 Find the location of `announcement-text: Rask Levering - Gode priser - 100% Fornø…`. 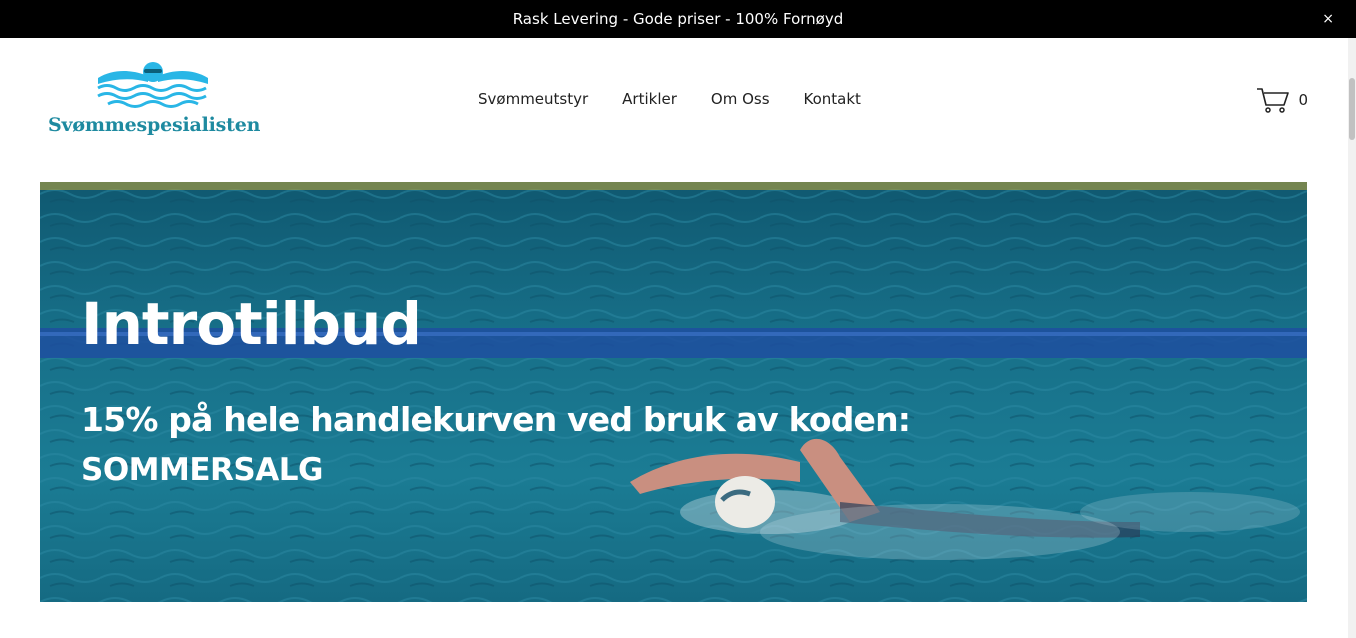

announcement-text: Rask Levering - Gode priser - 100% Fornø… is located at coordinates (678, 19).